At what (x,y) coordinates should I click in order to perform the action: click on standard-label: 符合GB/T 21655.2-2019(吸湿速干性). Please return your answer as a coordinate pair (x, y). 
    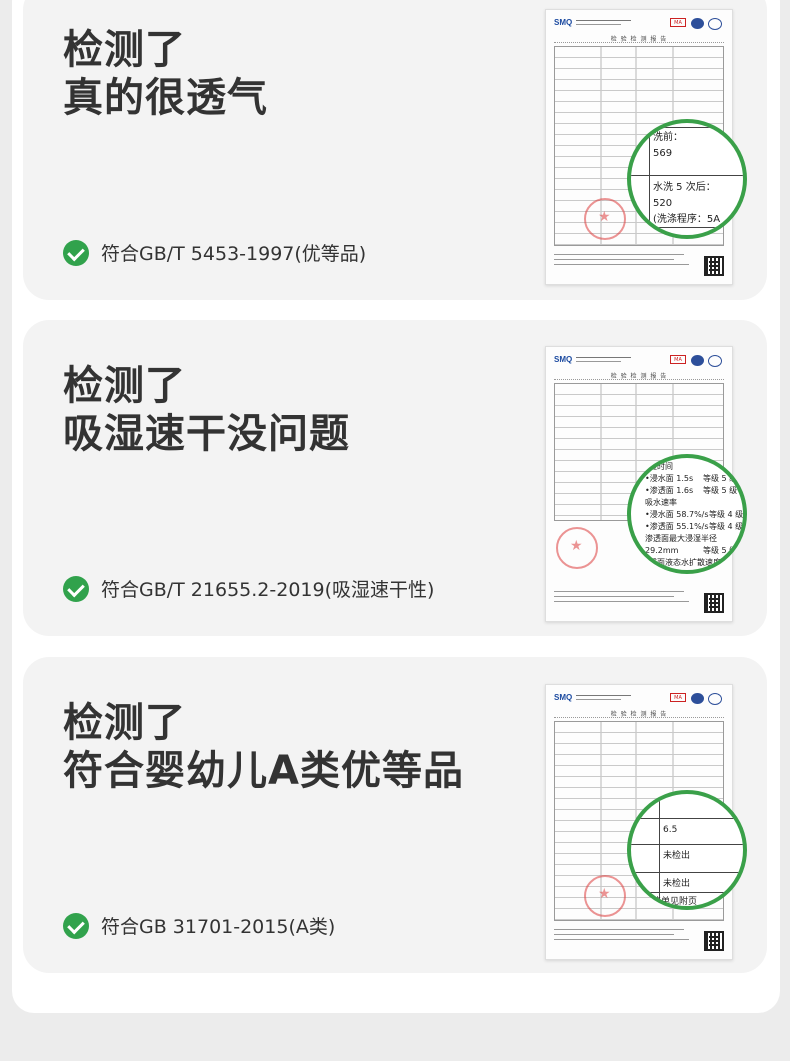
    Looking at the image, I should click on (268, 590).